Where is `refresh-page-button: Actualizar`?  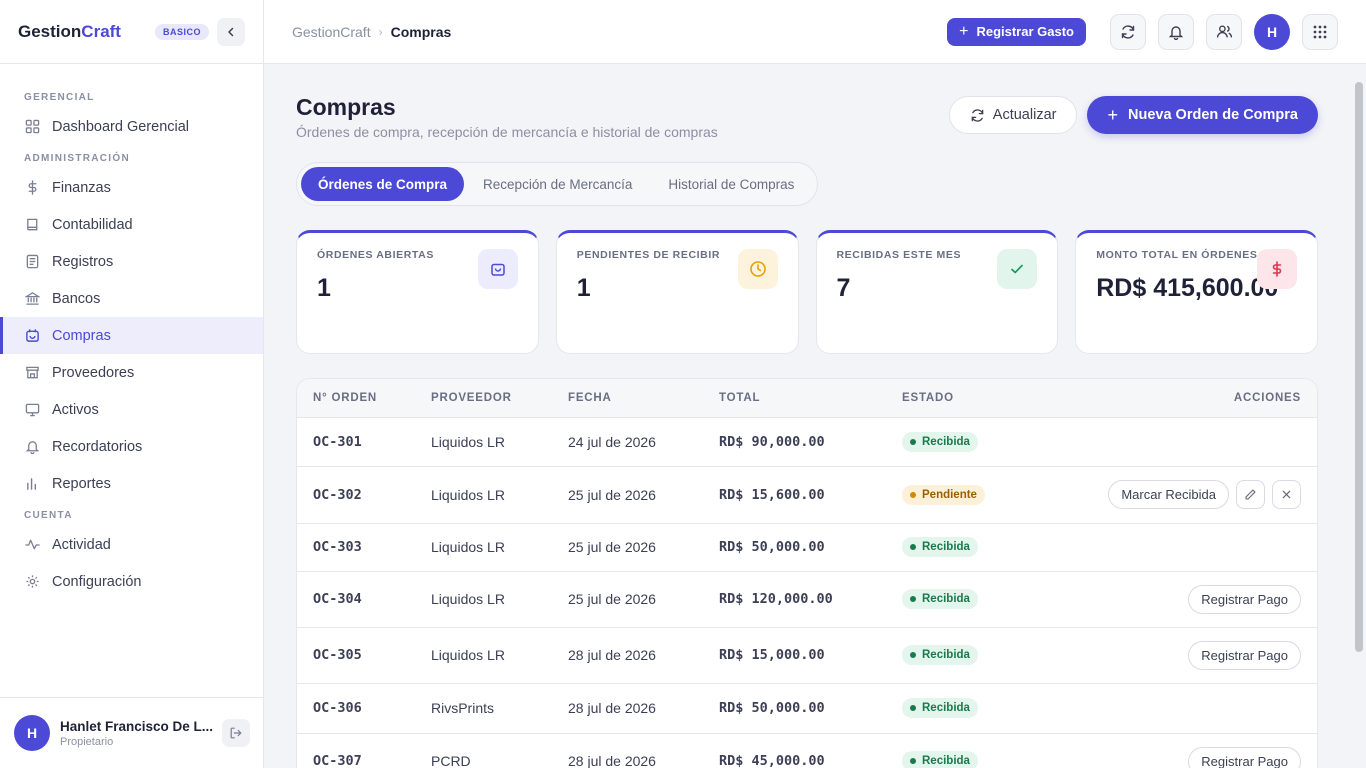
refresh-page-button: Actualizar is located at coordinates (1013, 115).